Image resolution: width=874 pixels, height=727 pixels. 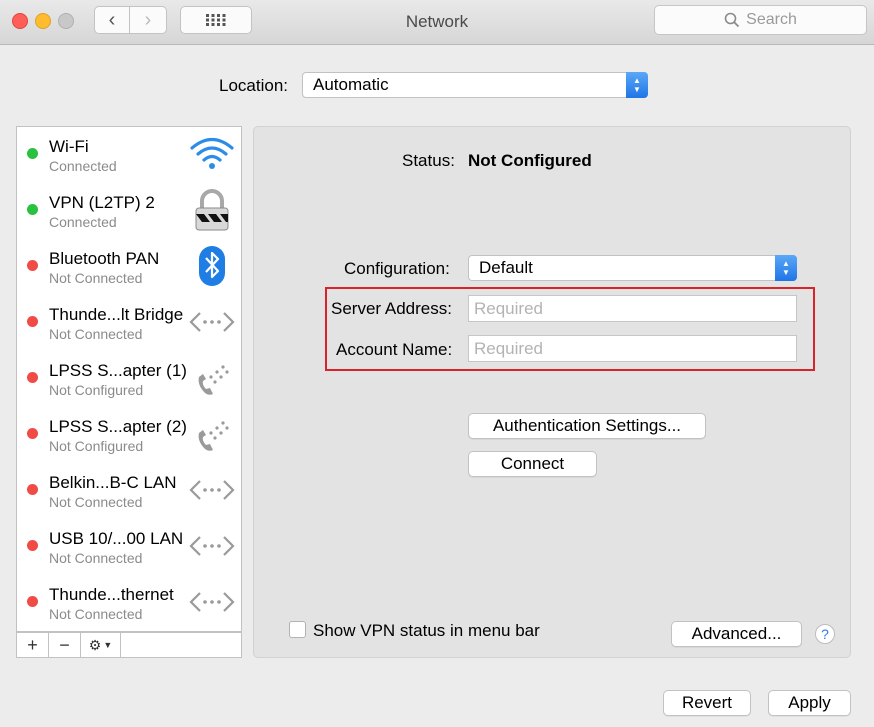 I want to click on service-list-toolbar: + − ⚙ ▼, so click(x=129, y=645).